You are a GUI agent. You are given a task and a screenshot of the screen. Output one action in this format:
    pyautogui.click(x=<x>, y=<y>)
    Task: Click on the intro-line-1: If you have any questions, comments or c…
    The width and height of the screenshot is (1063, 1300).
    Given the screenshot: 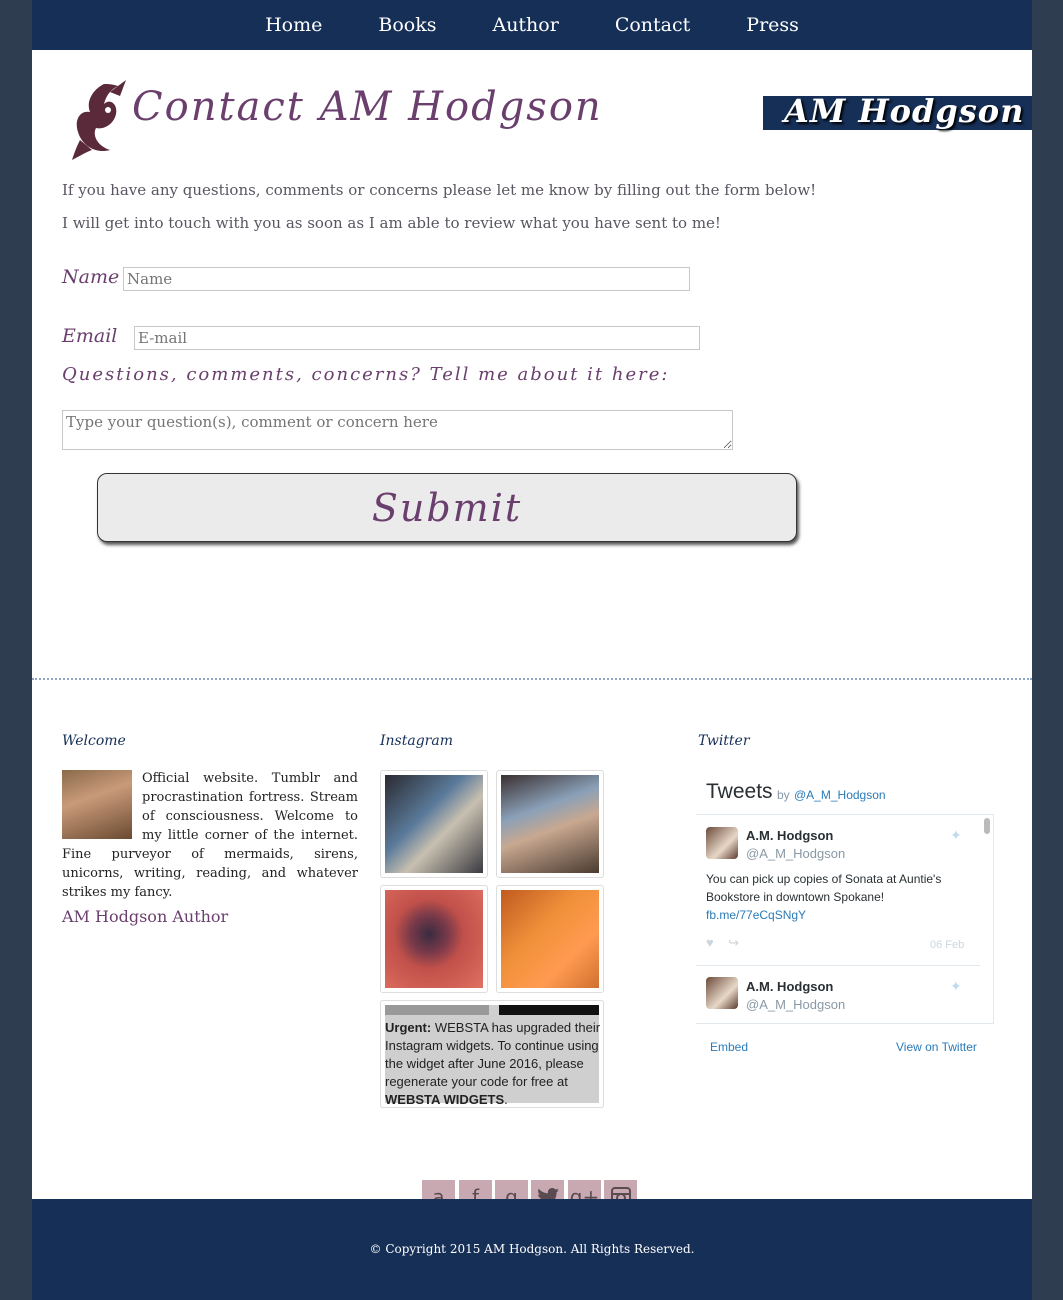 What is the action you would take?
    pyautogui.click(x=439, y=190)
    